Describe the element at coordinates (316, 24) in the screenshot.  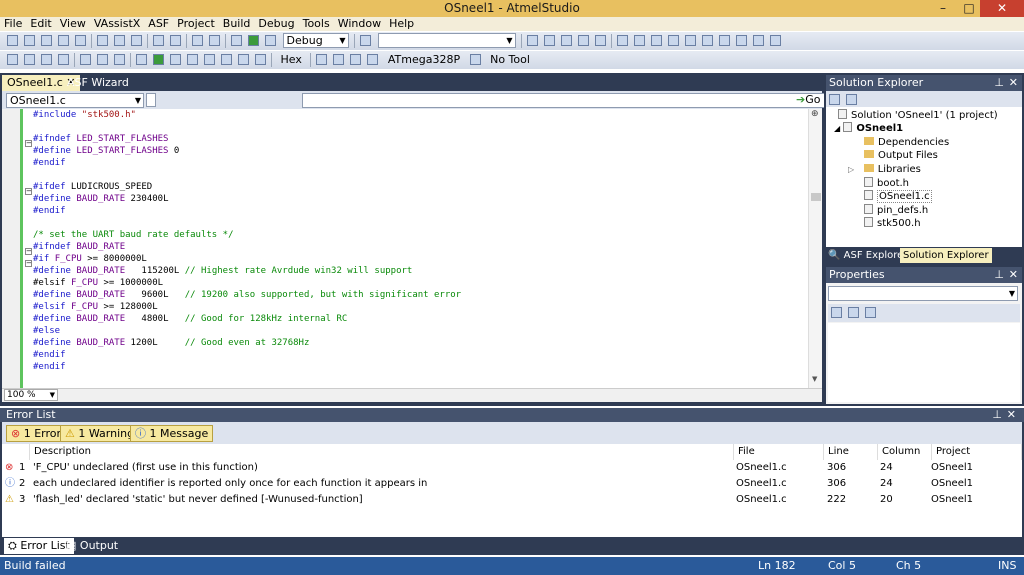
I see `menu-tools: Tools` at that location.